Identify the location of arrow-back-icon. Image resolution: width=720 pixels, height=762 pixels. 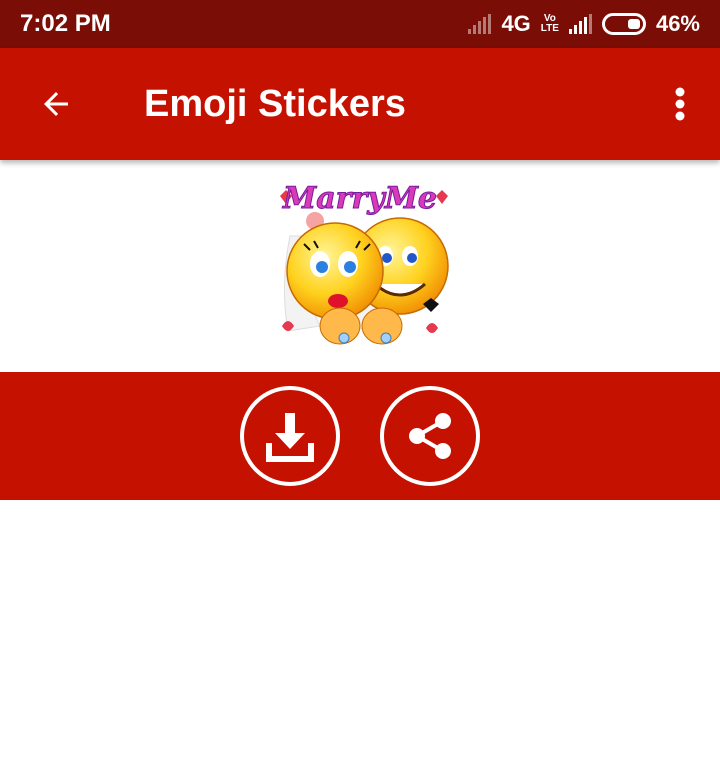
(56, 104).